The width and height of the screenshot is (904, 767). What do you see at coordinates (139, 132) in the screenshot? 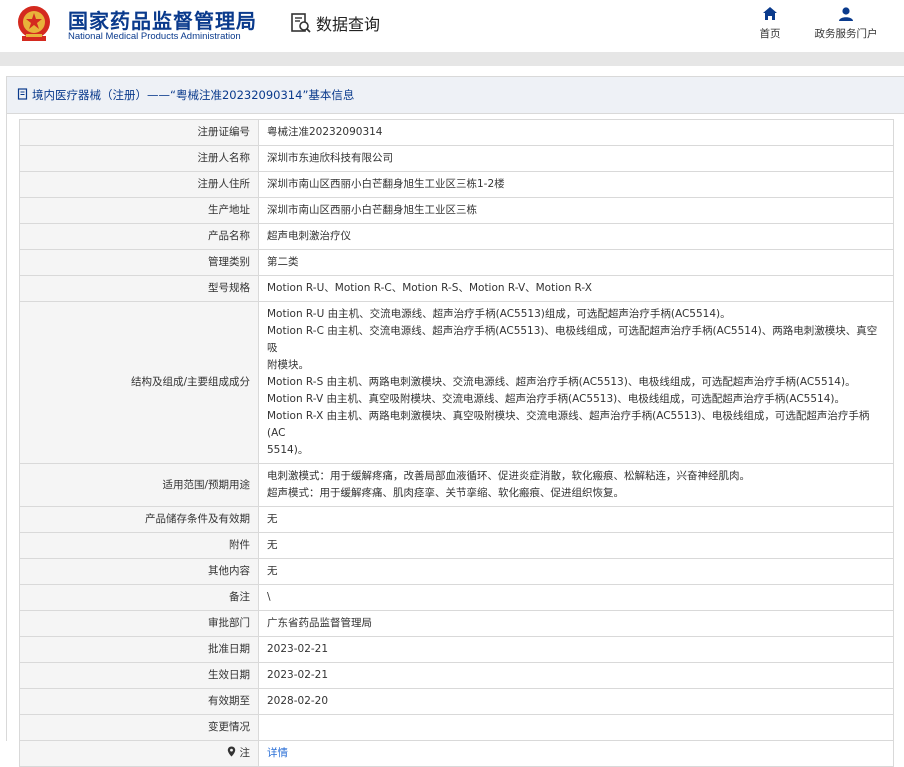
I see `row-label: 注册证编号` at bounding box center [139, 132].